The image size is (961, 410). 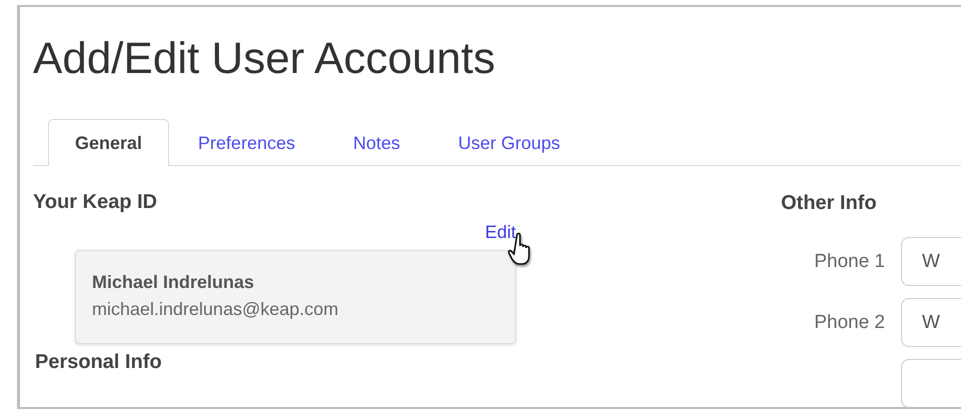 What do you see at coordinates (849, 322) in the screenshot?
I see `field-label: Phone 2` at bounding box center [849, 322].